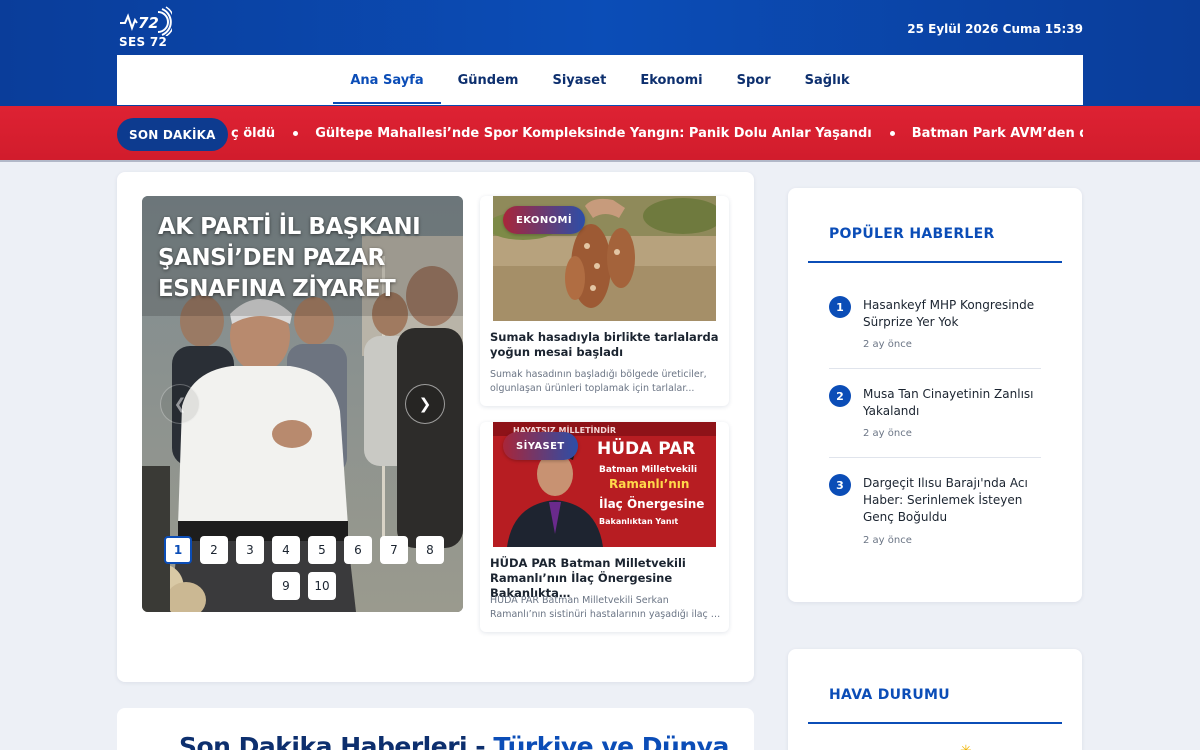 Image resolution: width=1200 pixels, height=750 pixels. What do you see at coordinates (646, 448) in the screenshot?
I see `graphic-line1: HÜDA PAR` at bounding box center [646, 448].